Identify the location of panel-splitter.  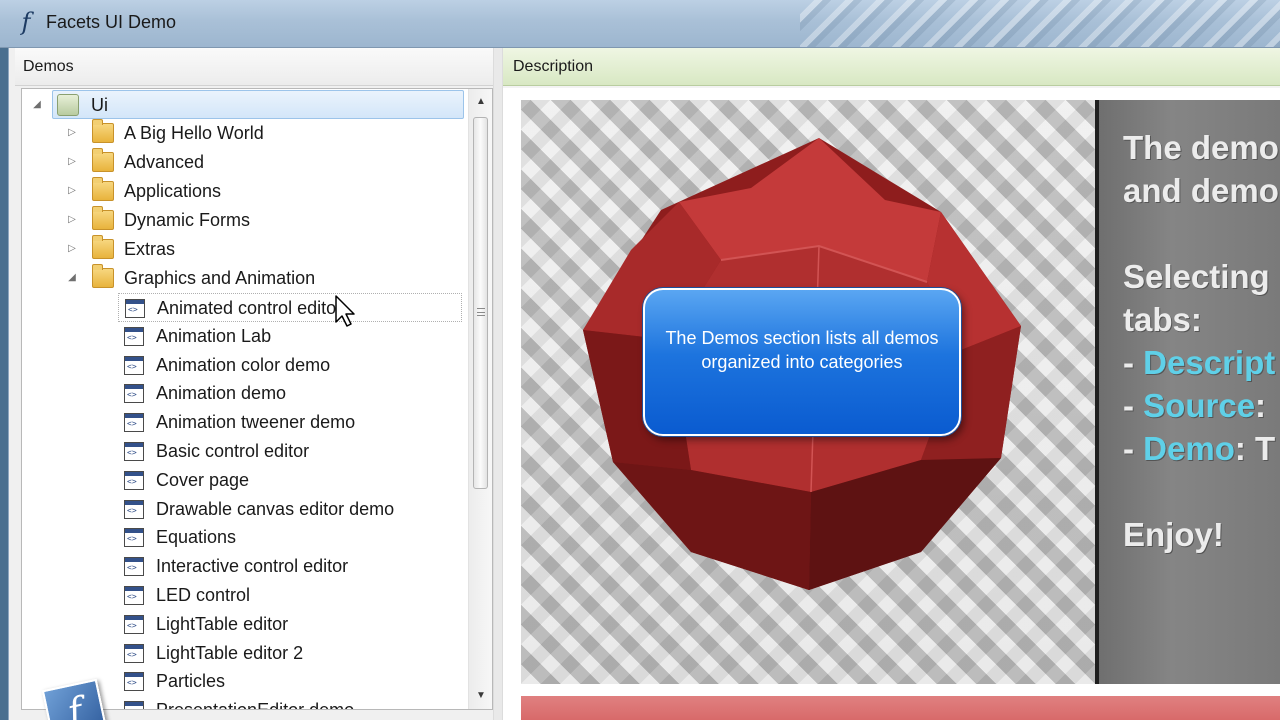
(498, 384).